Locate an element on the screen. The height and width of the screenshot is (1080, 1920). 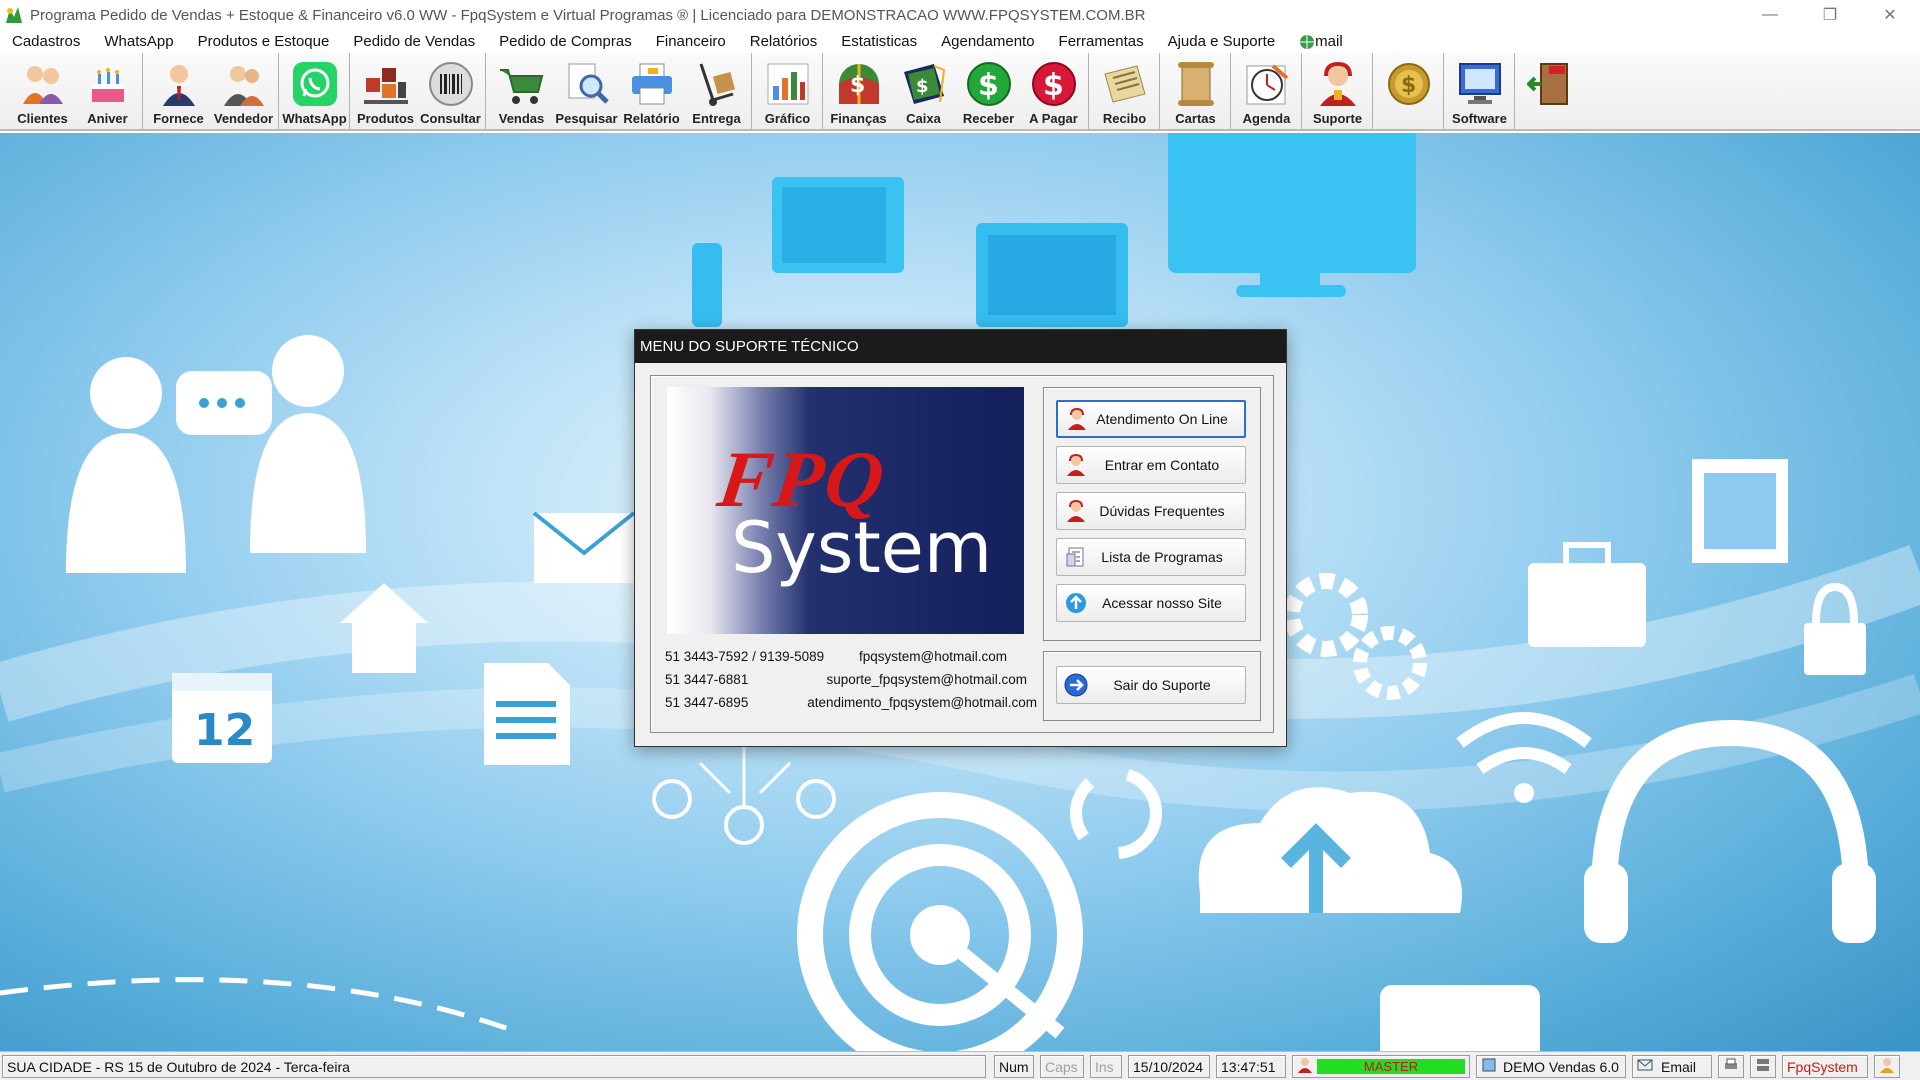
menu-ferramentas: Ferramentas is located at coordinates (1101, 41).